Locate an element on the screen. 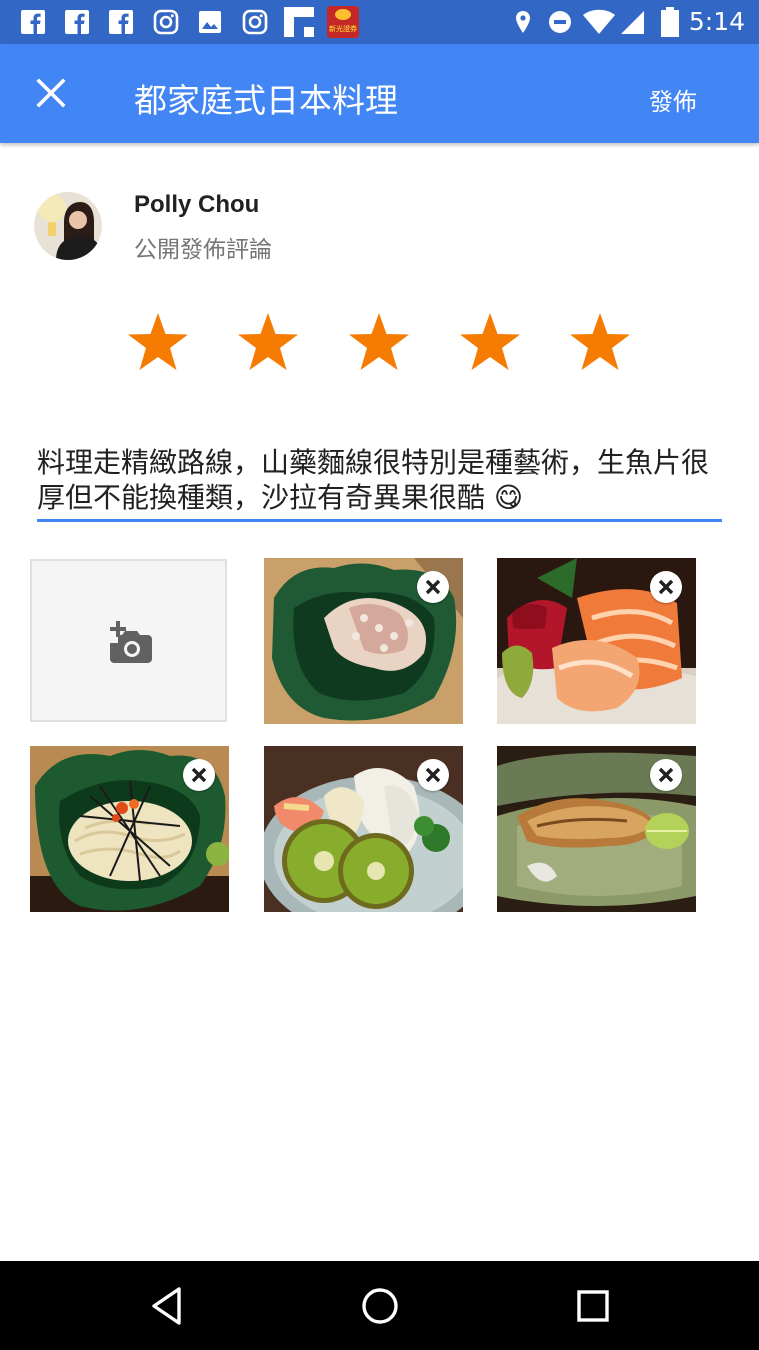 Image resolution: width=759 pixels, height=1350 pixels. recents-icon is located at coordinates (593, 1306).